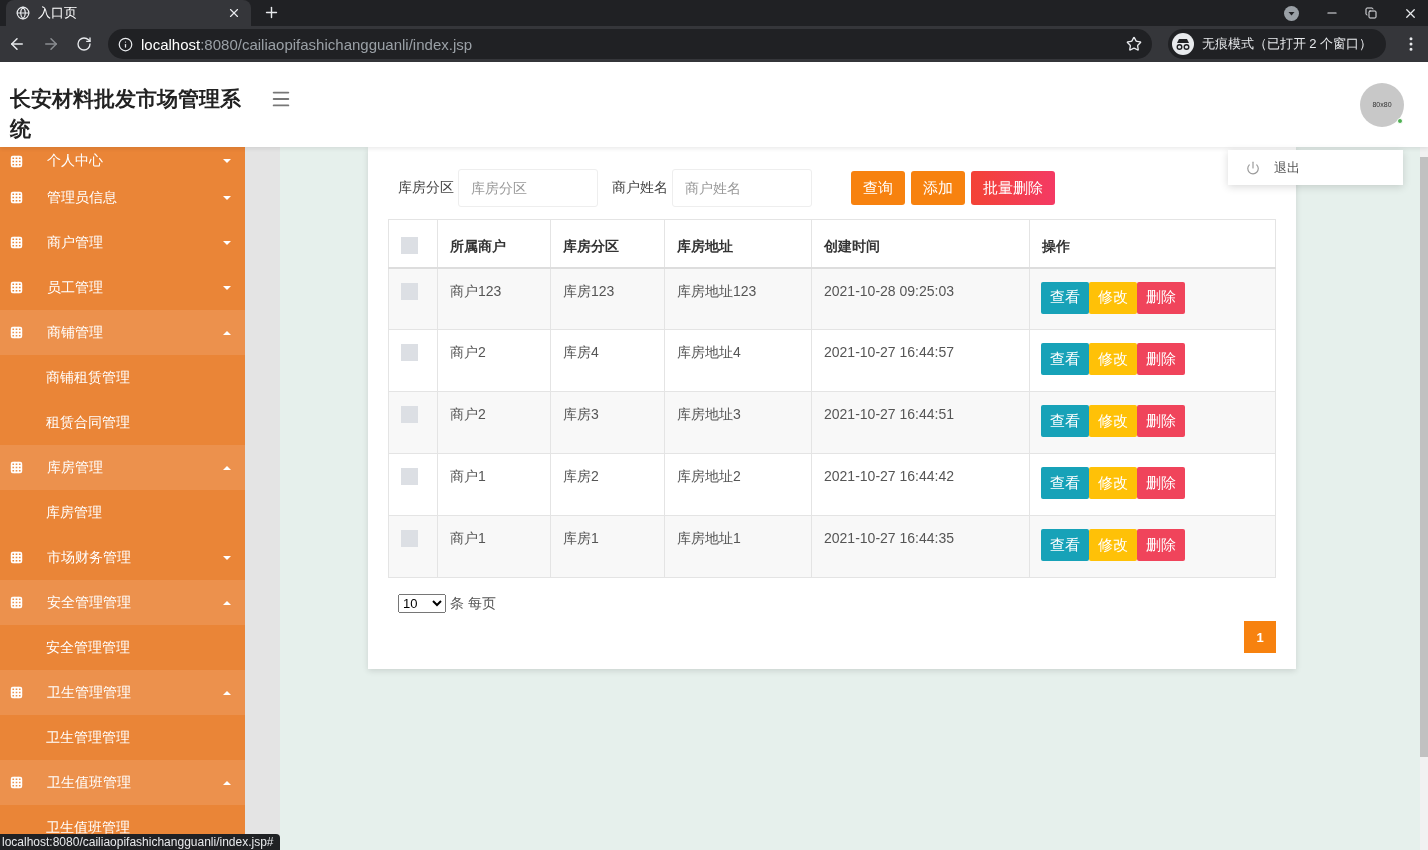  I want to click on search-field: 库房分区, so click(528, 188).